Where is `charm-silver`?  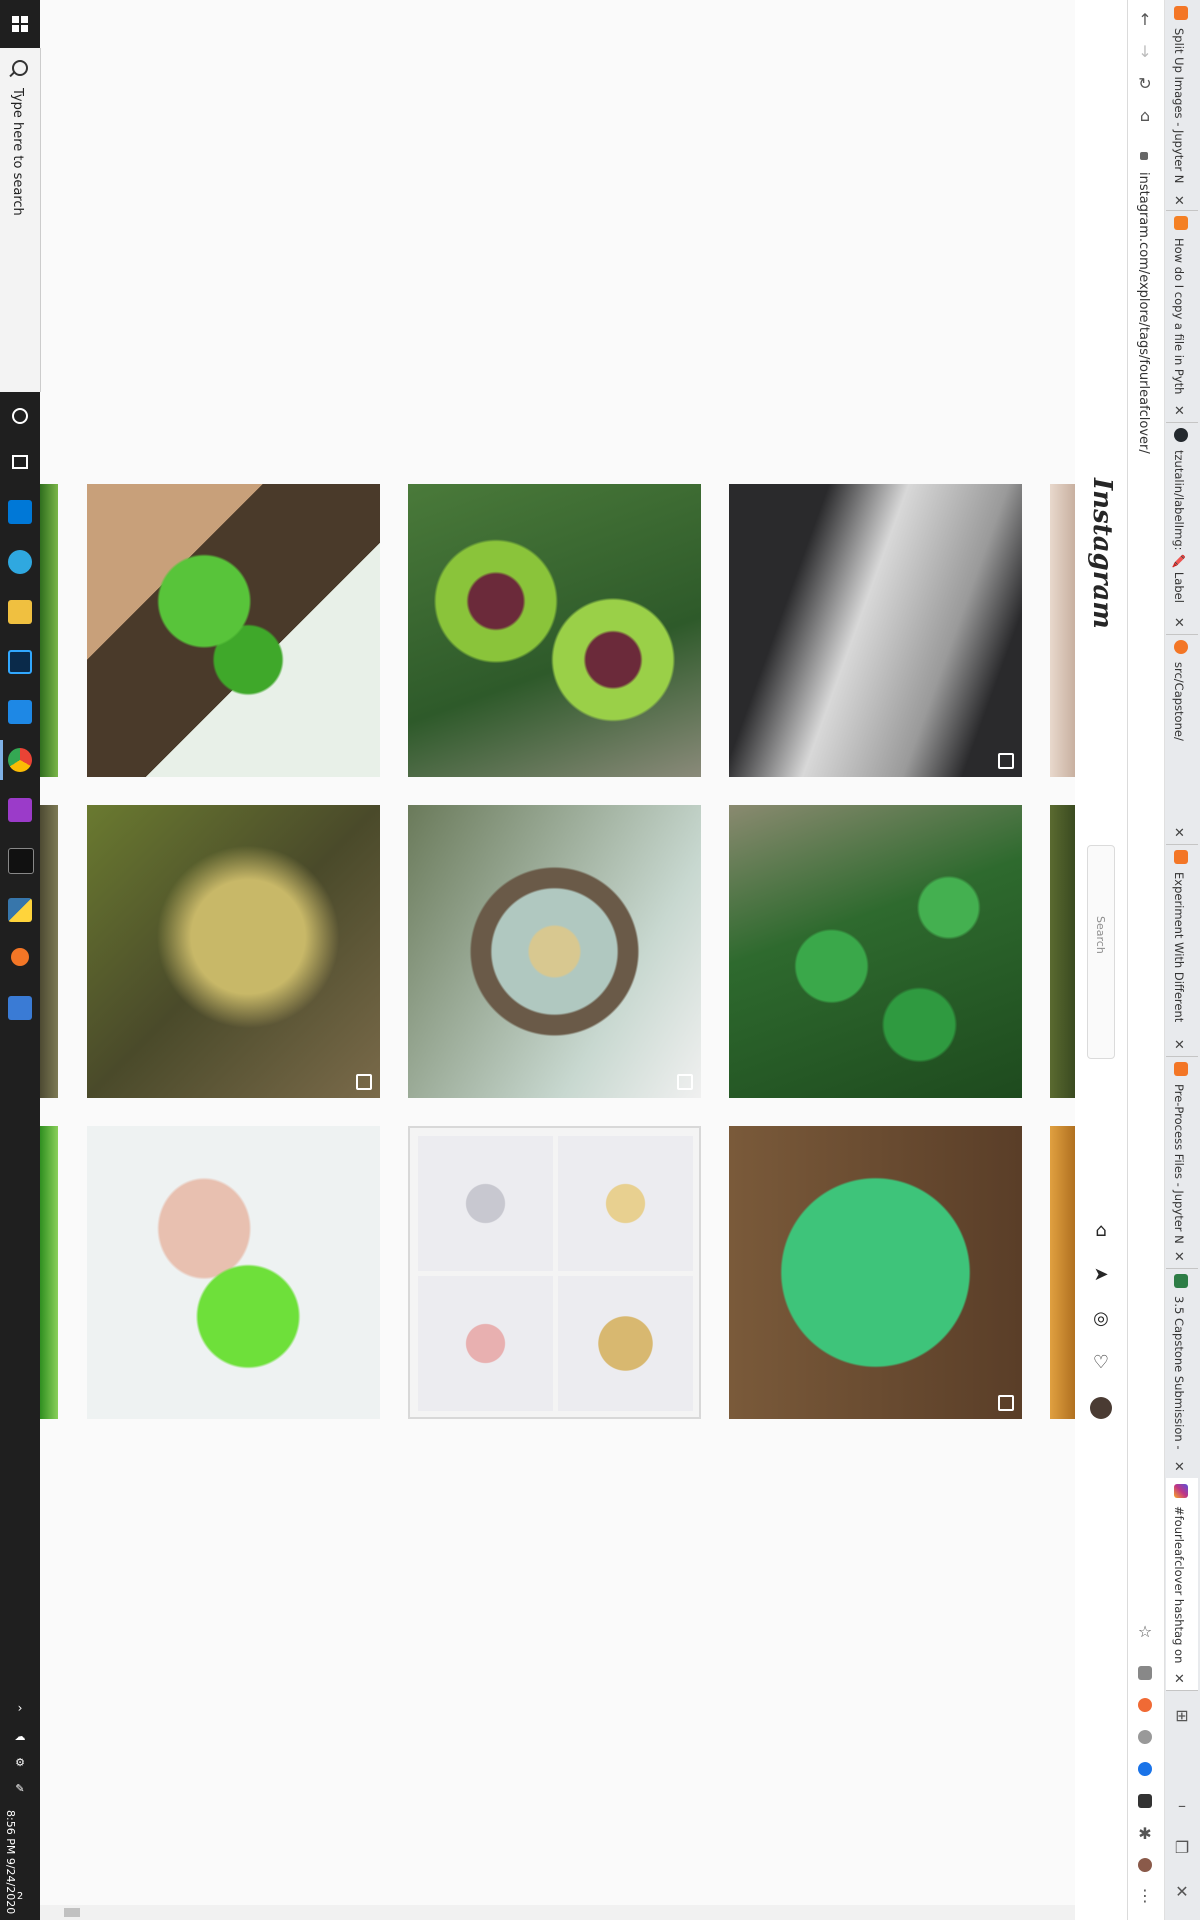 charm-silver is located at coordinates (485, 1203).